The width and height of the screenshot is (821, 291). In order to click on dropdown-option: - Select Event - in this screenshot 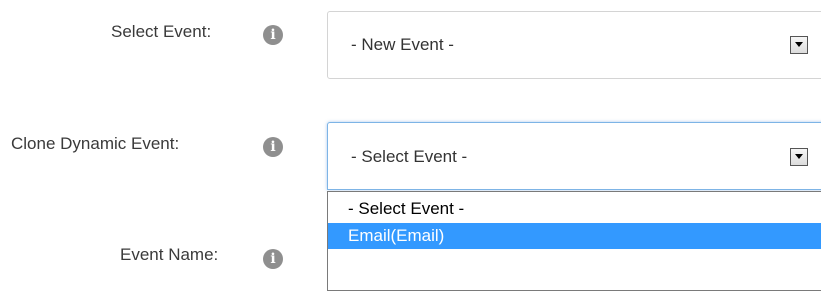, I will do `click(574, 209)`.